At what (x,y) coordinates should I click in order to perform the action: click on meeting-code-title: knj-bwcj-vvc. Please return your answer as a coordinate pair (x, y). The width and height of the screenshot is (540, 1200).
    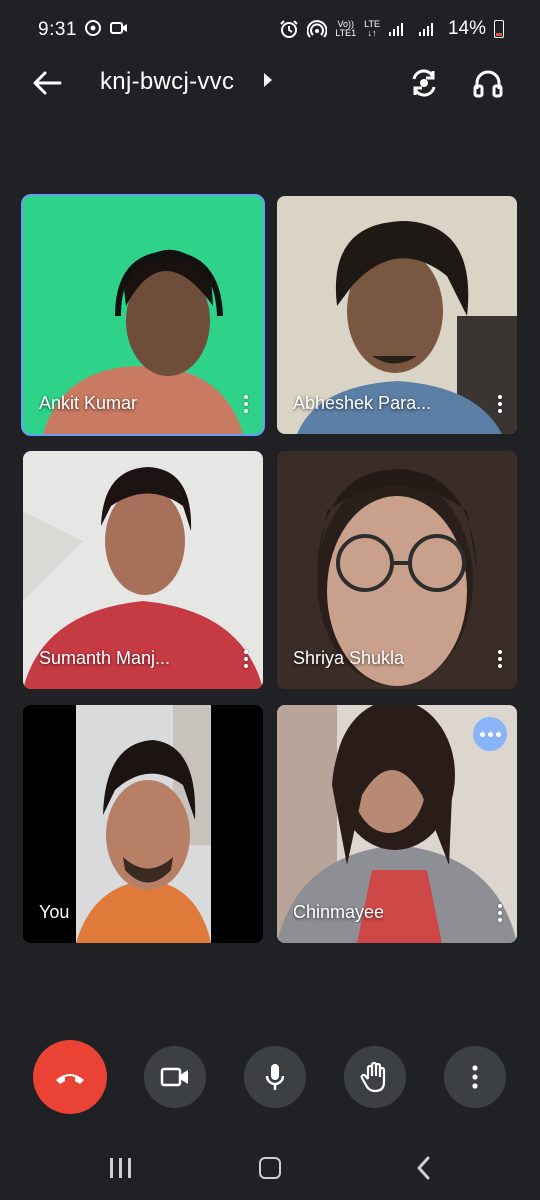
    Looking at the image, I should click on (167, 82).